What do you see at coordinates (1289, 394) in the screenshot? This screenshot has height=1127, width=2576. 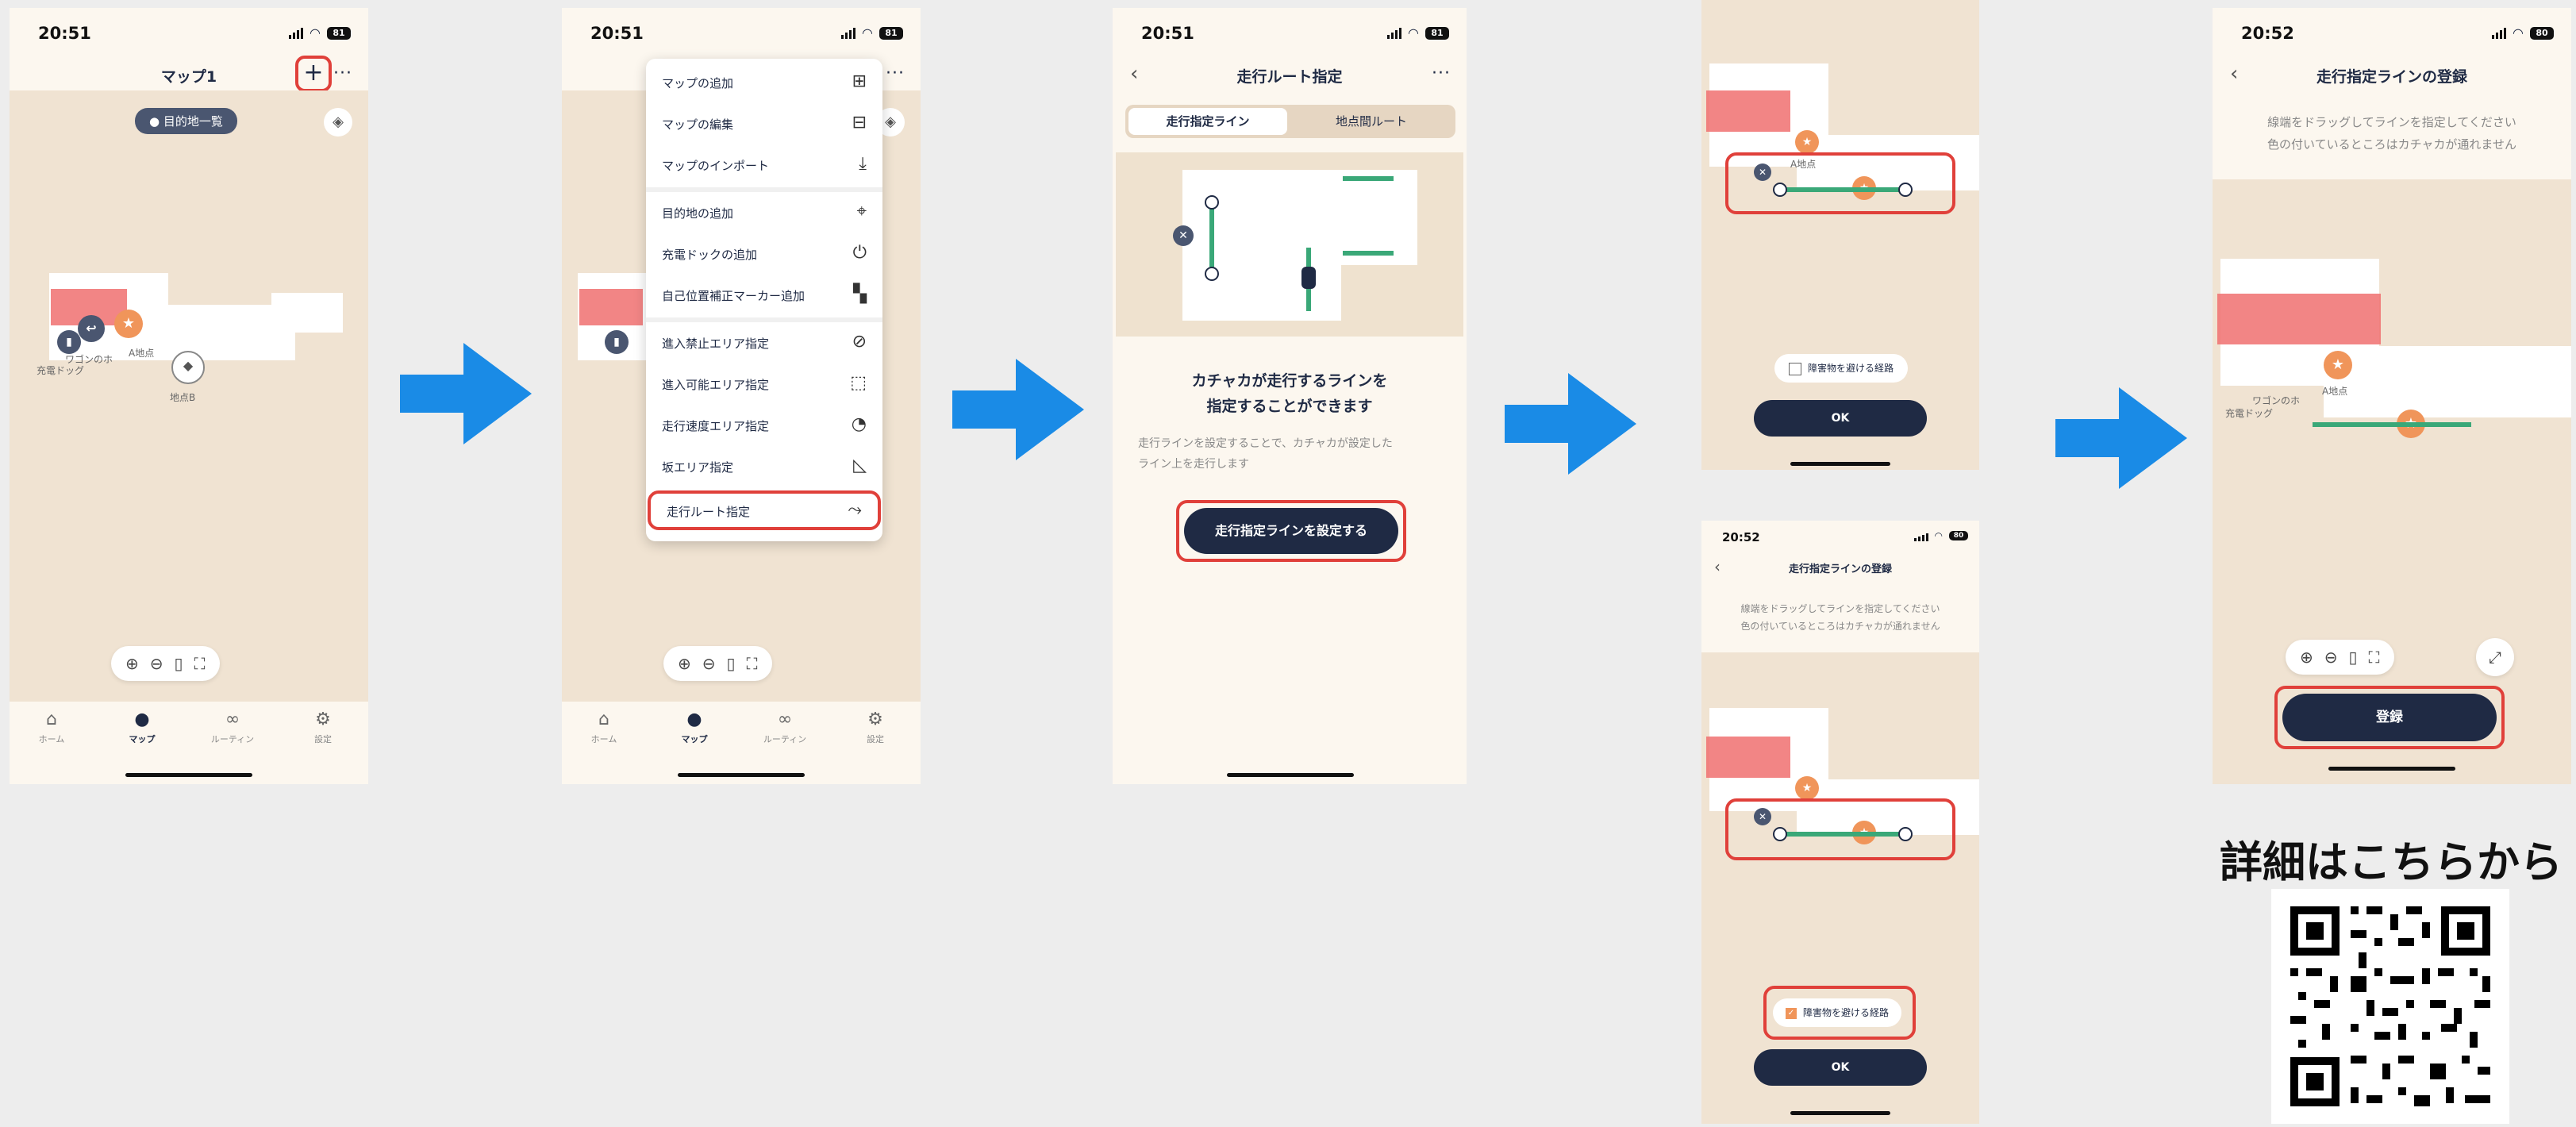 I see `heading: カチャカが走行するラインを 指定することができます` at bounding box center [1289, 394].